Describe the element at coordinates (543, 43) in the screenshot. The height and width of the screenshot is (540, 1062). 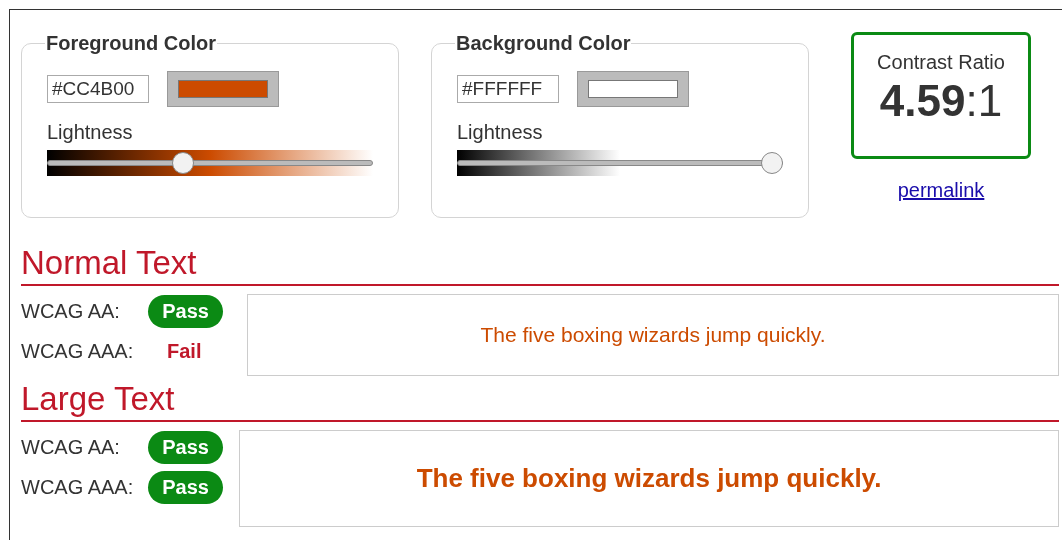
I see `panel-title: Background Color` at that location.